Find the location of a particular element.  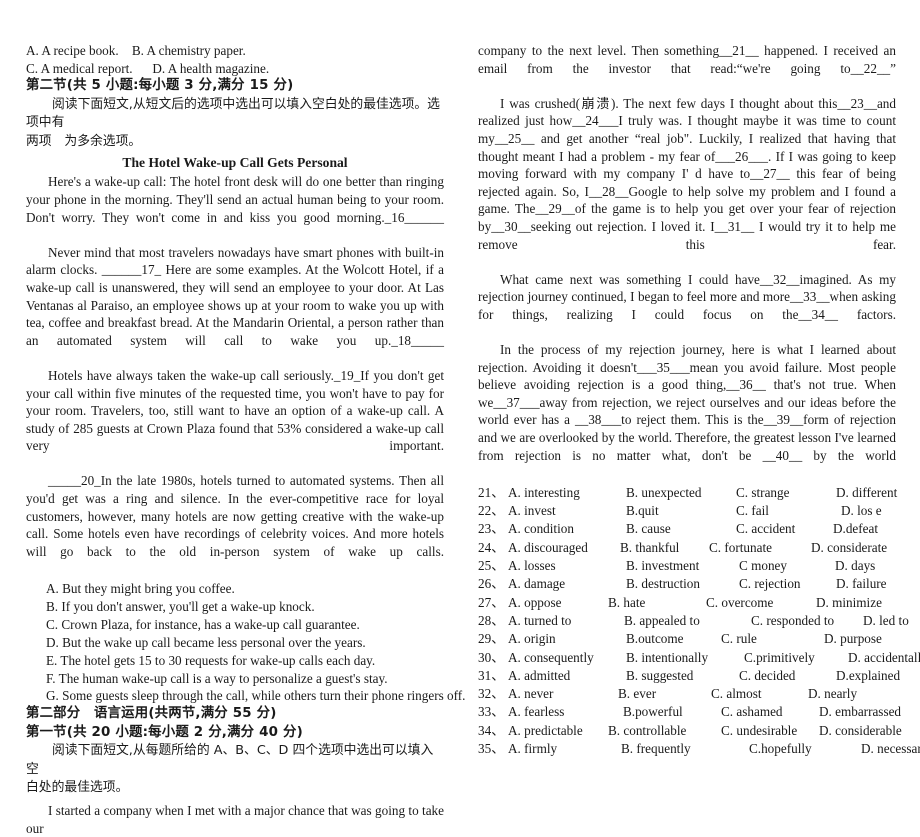

mc-option-b: B.outcome is located at coordinates (673, 639).